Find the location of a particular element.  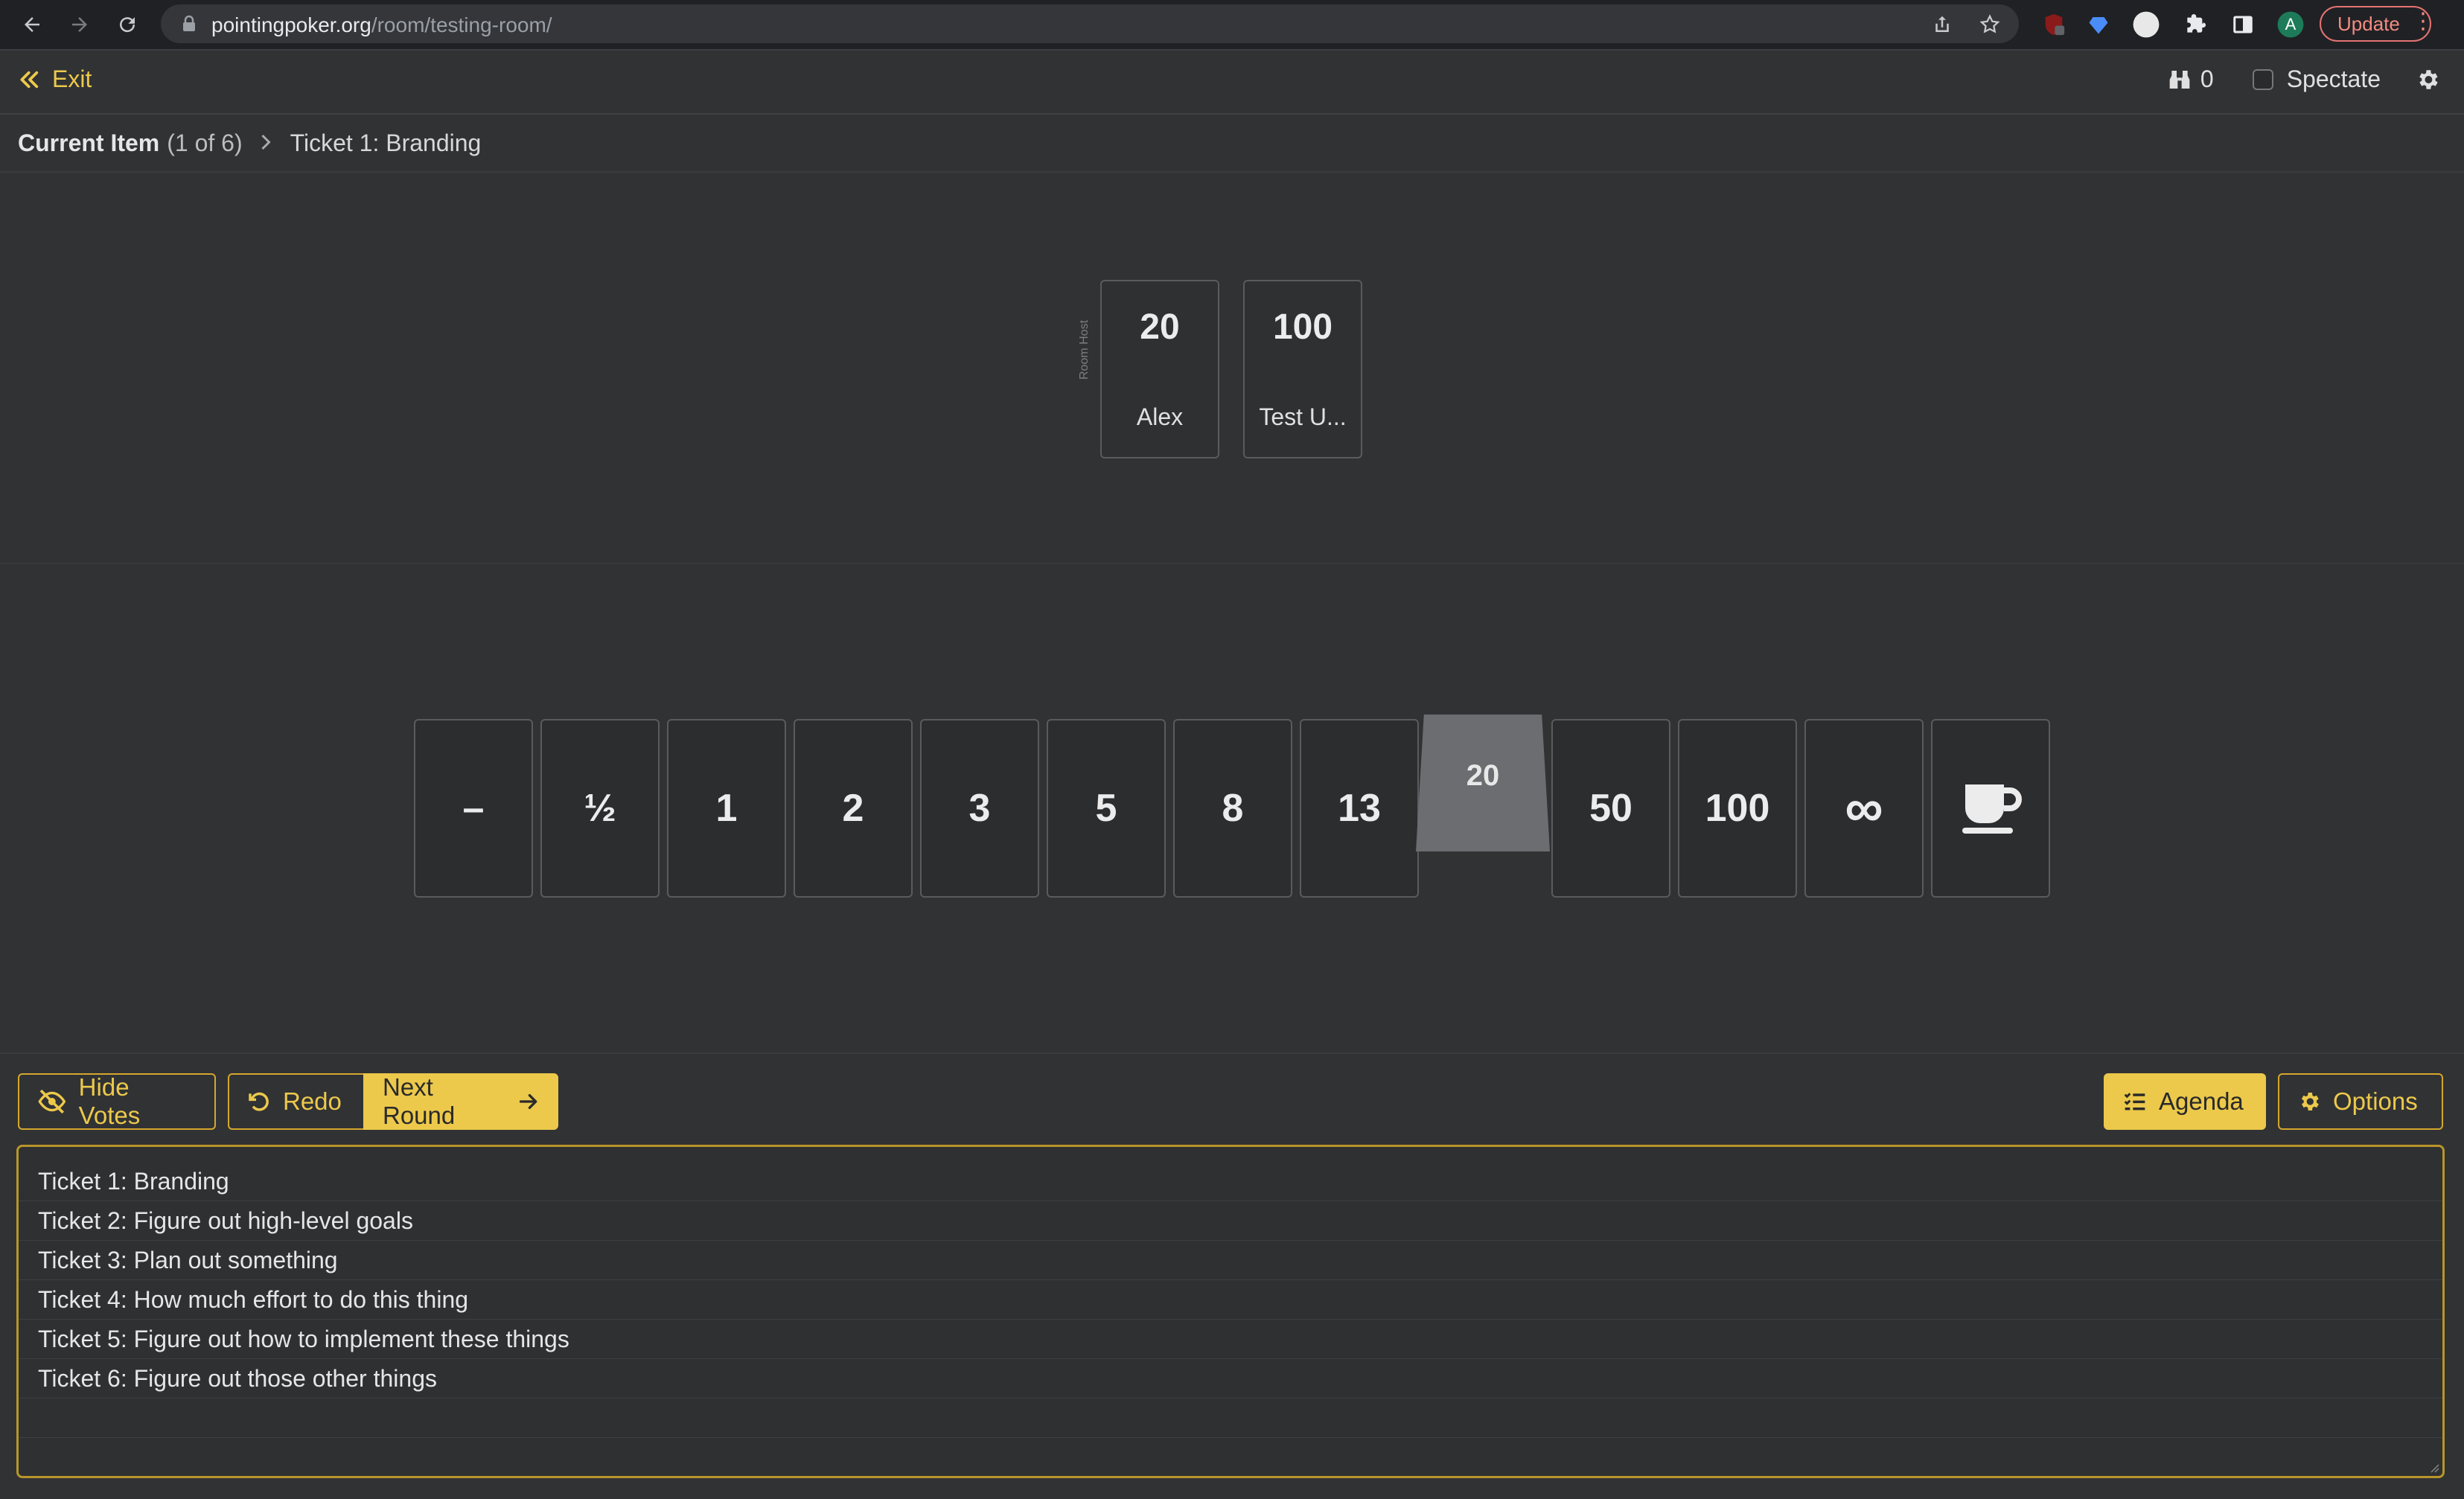

redo-button: Redo is located at coordinates (297, 1101).